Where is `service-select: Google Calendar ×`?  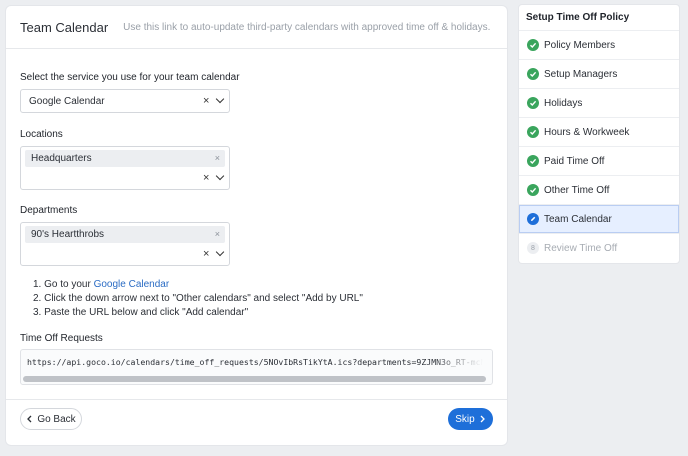 service-select: Google Calendar × is located at coordinates (125, 101).